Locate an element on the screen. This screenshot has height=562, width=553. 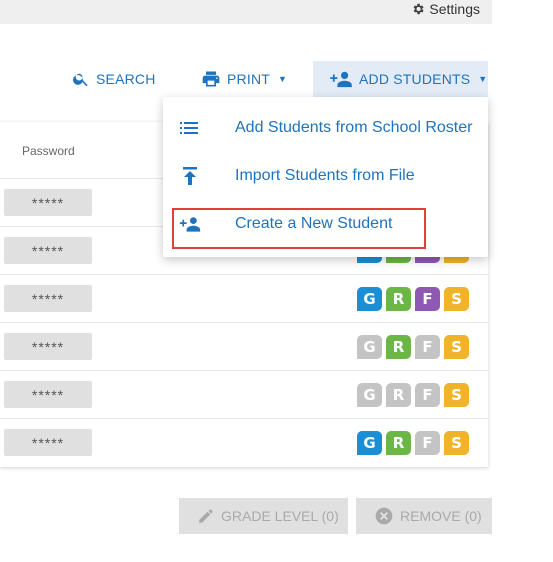
menu-item-create-new-student: Create a New Student is located at coordinates (325, 224).